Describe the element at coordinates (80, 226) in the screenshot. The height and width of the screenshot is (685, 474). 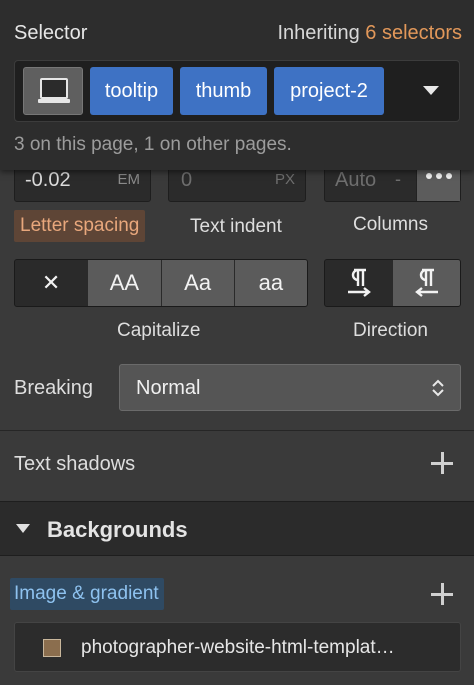
I see `letter-spacing-label: Letter spacing` at that location.